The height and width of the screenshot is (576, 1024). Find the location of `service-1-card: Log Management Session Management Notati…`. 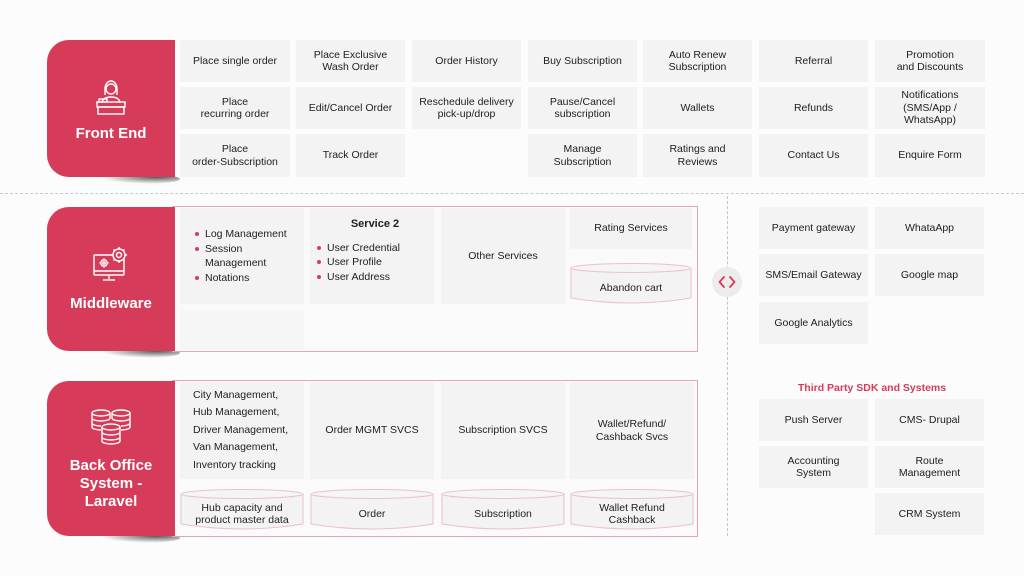

service-1-card: Log Management Session Management Notati… is located at coordinates (242, 256).